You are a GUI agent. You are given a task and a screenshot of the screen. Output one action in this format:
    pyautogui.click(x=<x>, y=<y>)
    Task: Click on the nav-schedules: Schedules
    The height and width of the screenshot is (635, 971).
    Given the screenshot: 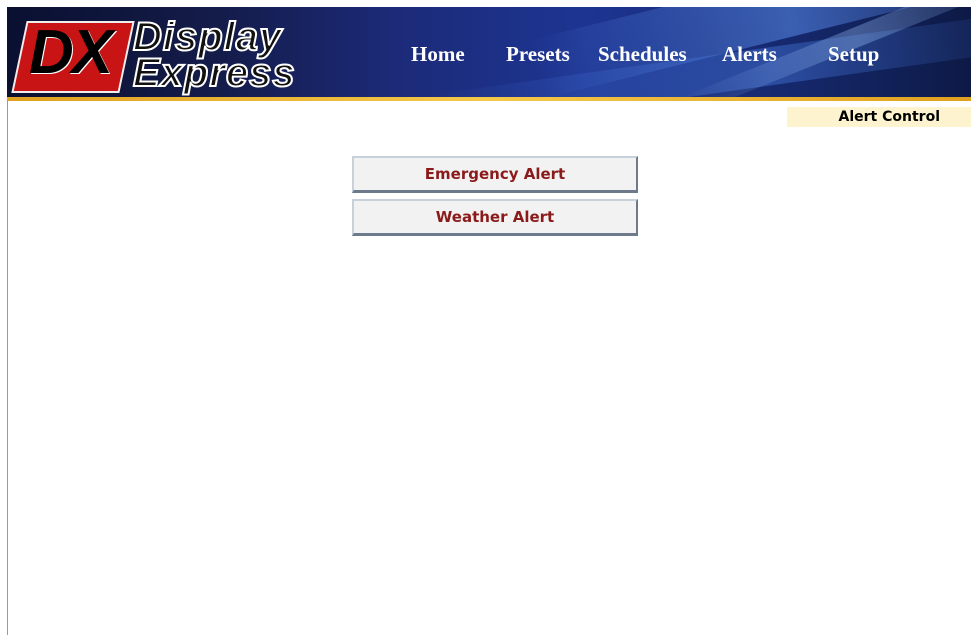 What is the action you would take?
    pyautogui.click(x=642, y=54)
    